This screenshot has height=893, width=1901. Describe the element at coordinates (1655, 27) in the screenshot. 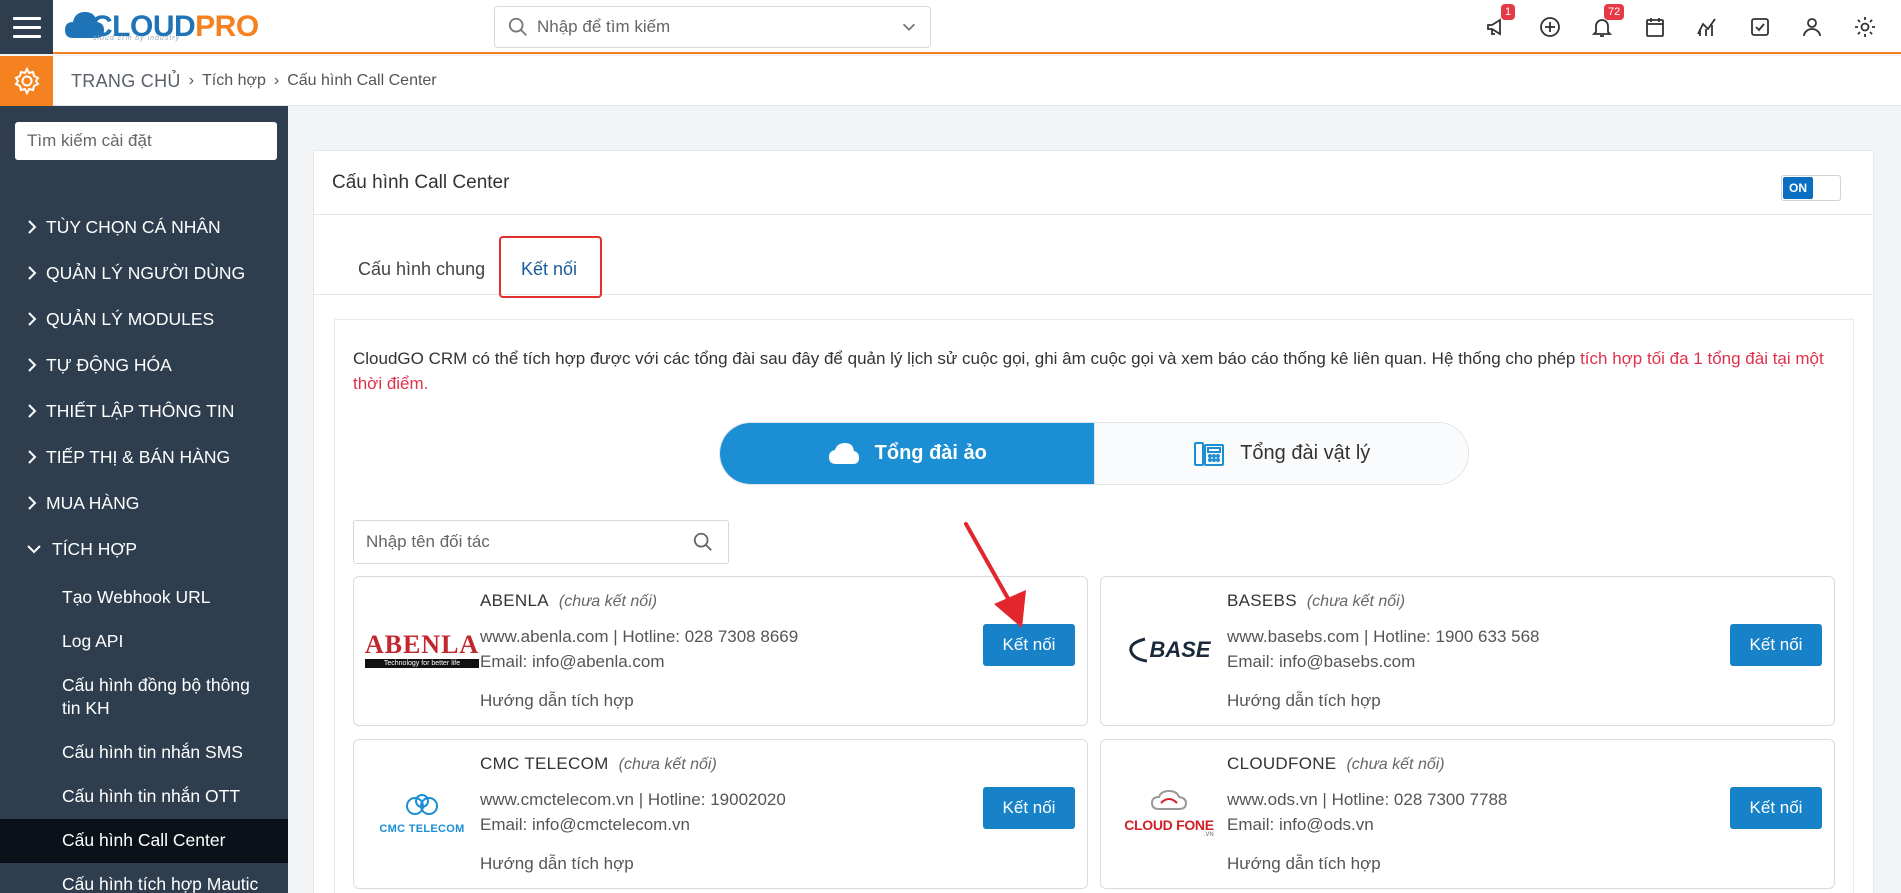

I see `calendar-icon` at that location.